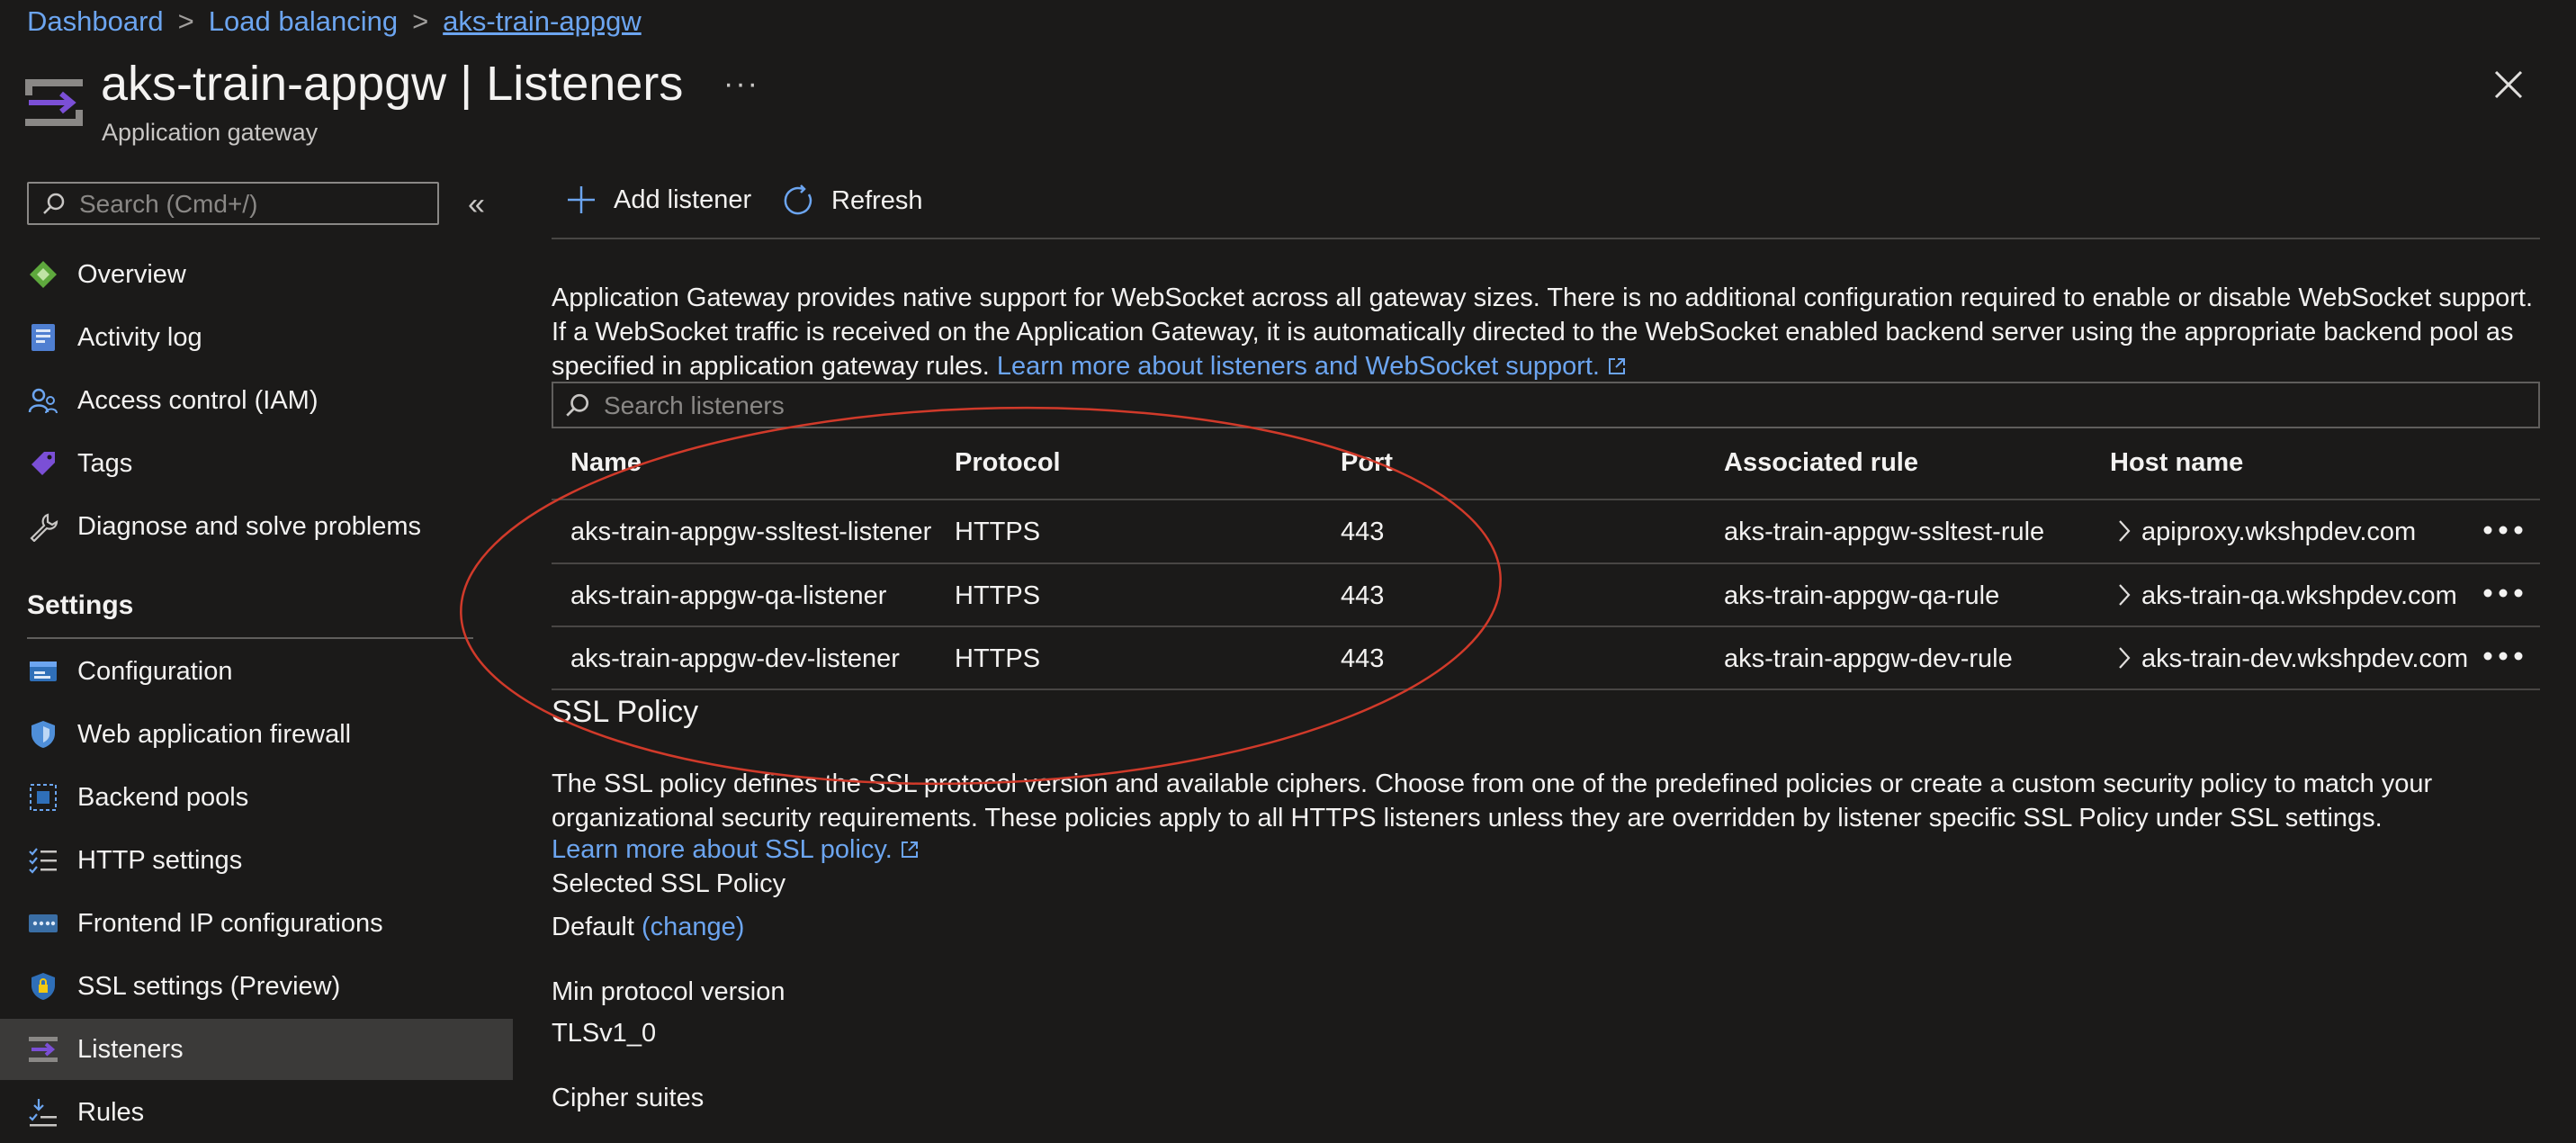  I want to click on more-options-button: ···, so click(741, 85).